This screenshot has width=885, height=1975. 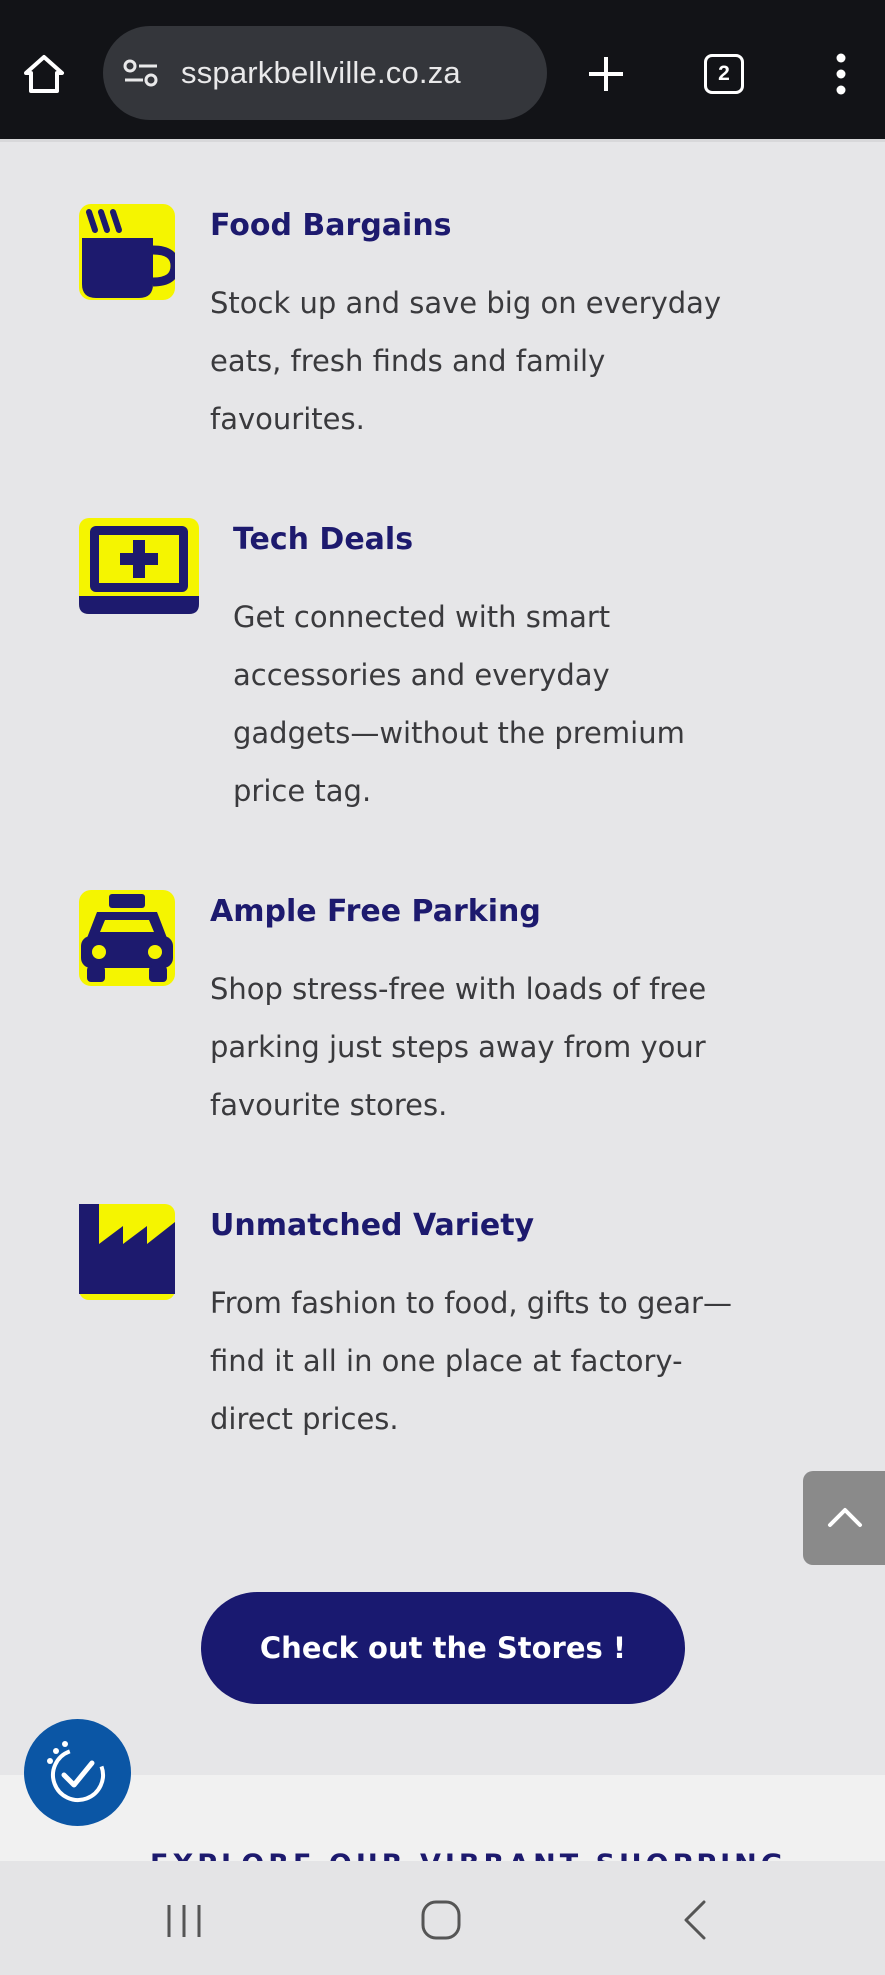 What do you see at coordinates (329, 1105) in the screenshot?
I see `desc-line: favourite stores.` at bounding box center [329, 1105].